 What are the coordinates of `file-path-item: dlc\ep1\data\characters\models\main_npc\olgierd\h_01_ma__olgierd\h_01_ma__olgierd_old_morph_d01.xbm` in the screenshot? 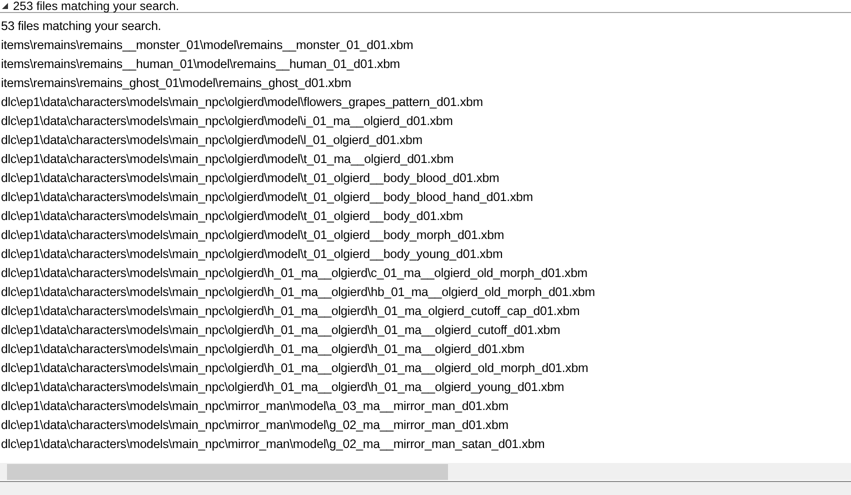 It's located at (425, 368).